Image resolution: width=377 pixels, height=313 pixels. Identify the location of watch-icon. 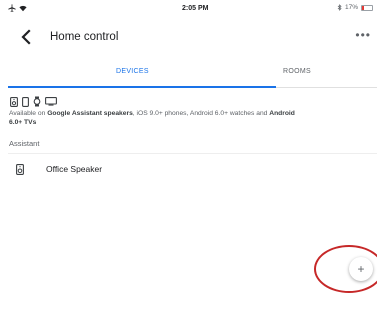
(37, 101).